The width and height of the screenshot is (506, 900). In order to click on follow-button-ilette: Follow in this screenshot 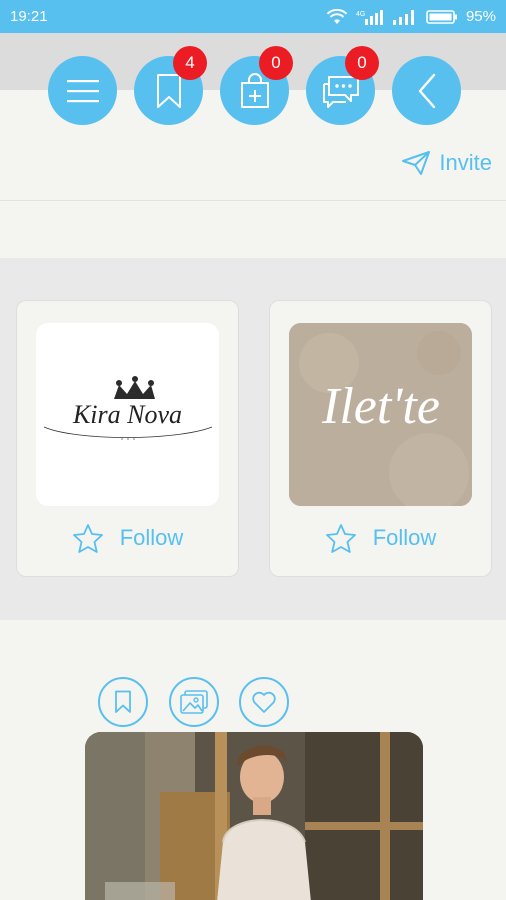, I will do `click(380, 538)`.